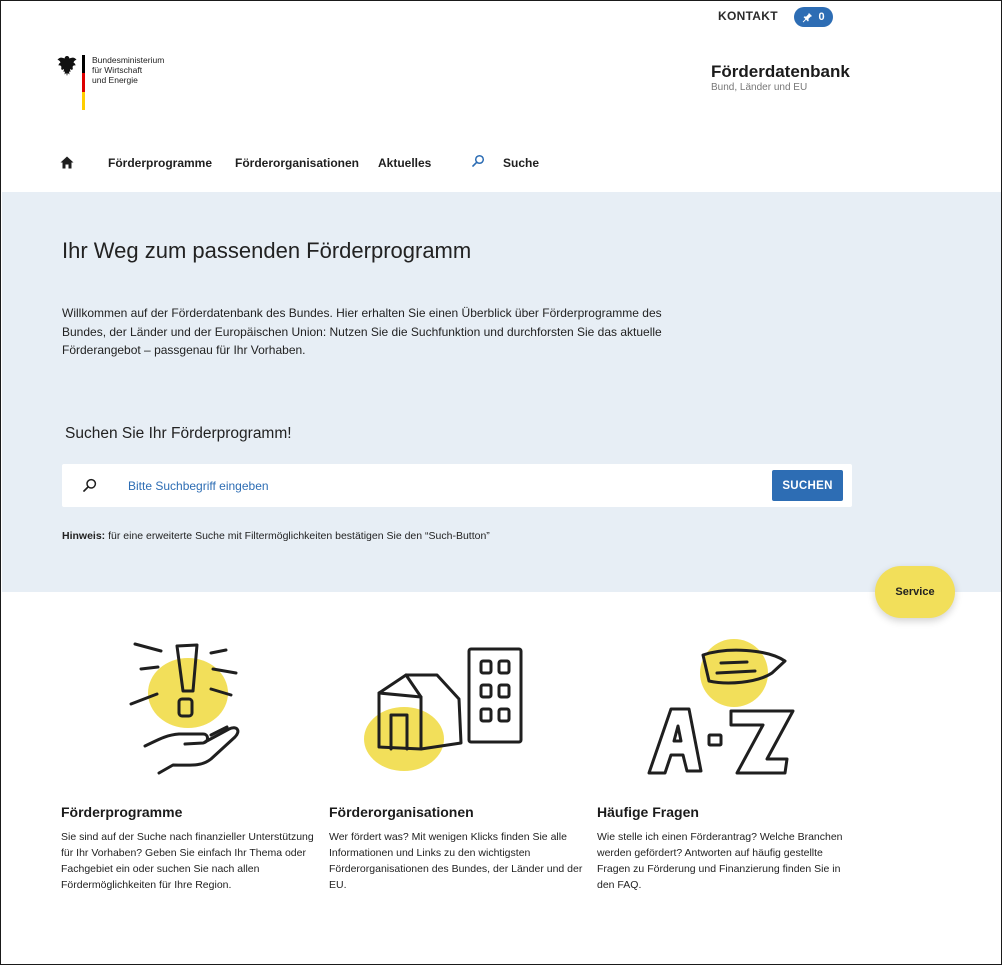 This screenshot has width=1002, height=965. What do you see at coordinates (759, 87) in the screenshot?
I see `site-subtitle: Bund, Länder und EU` at bounding box center [759, 87].